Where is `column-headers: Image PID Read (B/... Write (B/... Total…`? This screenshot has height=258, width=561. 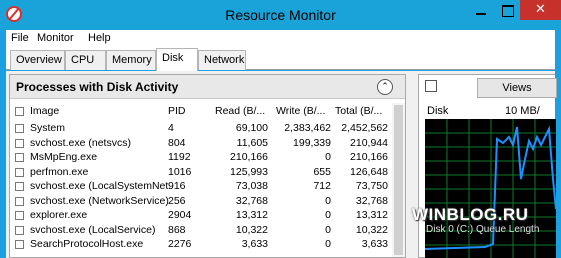
column-headers: Image PID Read (B/... Write (B/... Total… is located at coordinates (200, 111).